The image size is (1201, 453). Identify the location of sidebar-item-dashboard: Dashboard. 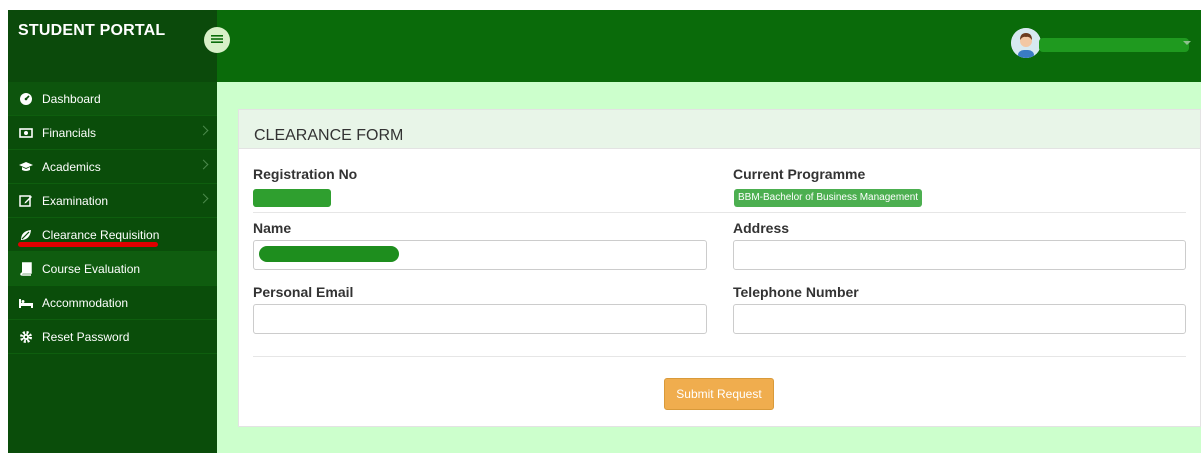
(112, 99).